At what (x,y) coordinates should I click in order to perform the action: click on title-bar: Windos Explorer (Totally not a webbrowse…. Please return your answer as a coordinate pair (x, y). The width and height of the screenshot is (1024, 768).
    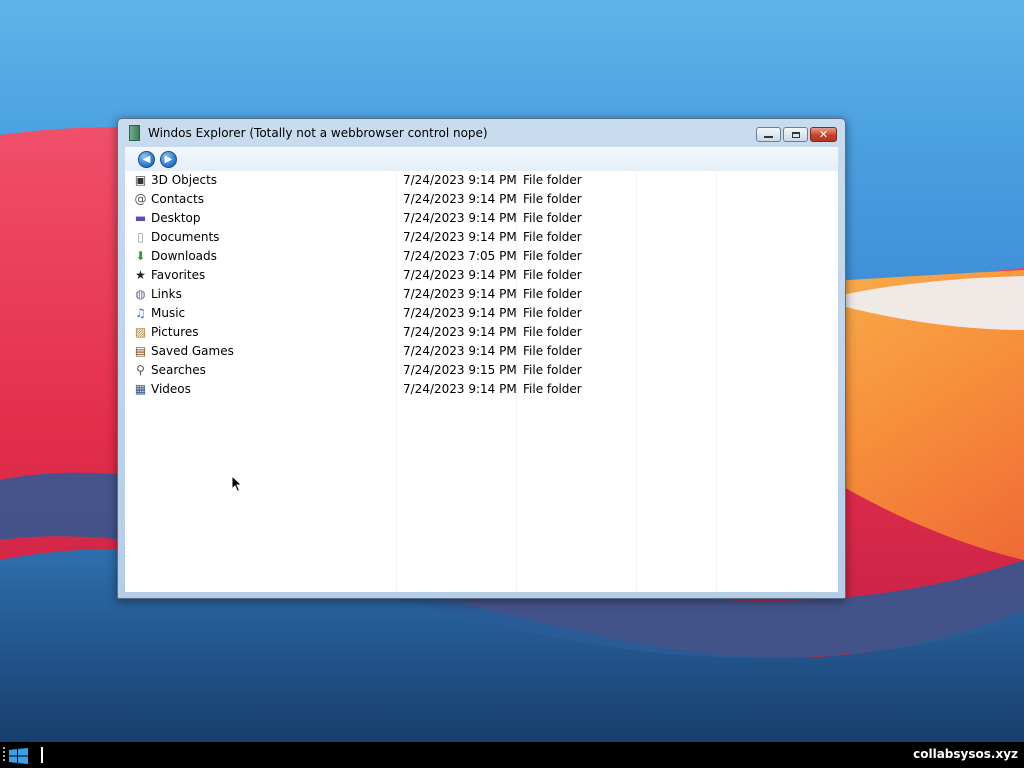
    Looking at the image, I should click on (481, 133).